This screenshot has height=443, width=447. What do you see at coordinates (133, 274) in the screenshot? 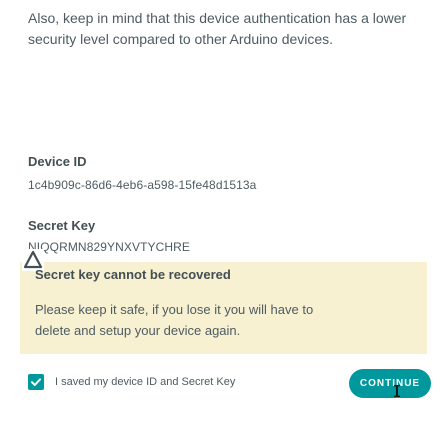
I see `warning-title: Secret key cannot be recovered` at bounding box center [133, 274].